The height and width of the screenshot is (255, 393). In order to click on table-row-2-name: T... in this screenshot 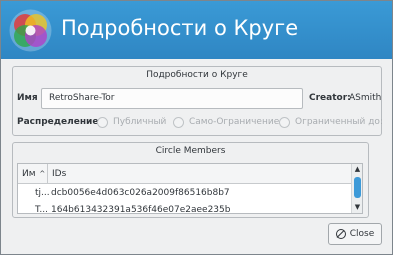, I will do `click(41, 209)`.